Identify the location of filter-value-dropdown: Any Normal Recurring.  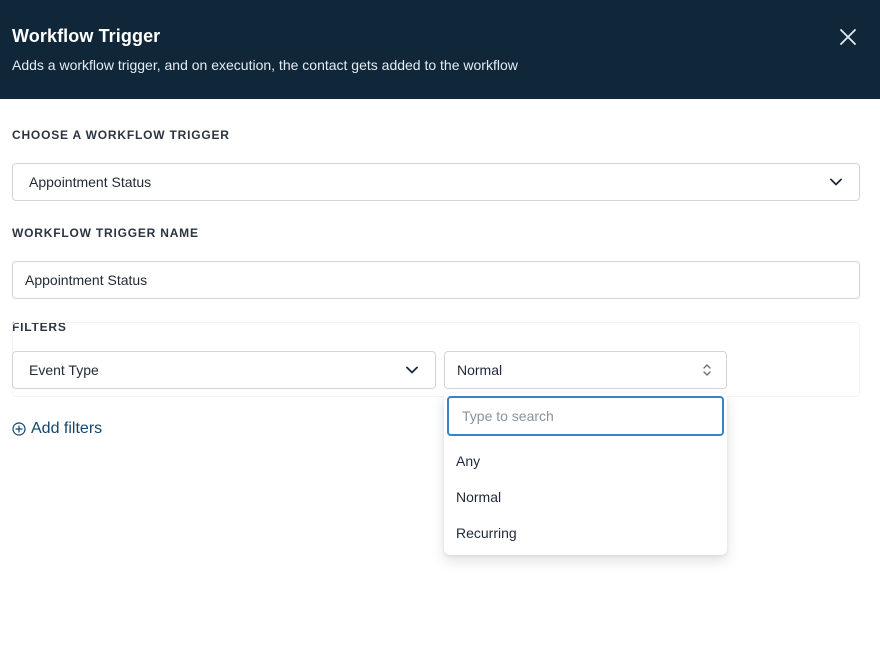
(585, 474).